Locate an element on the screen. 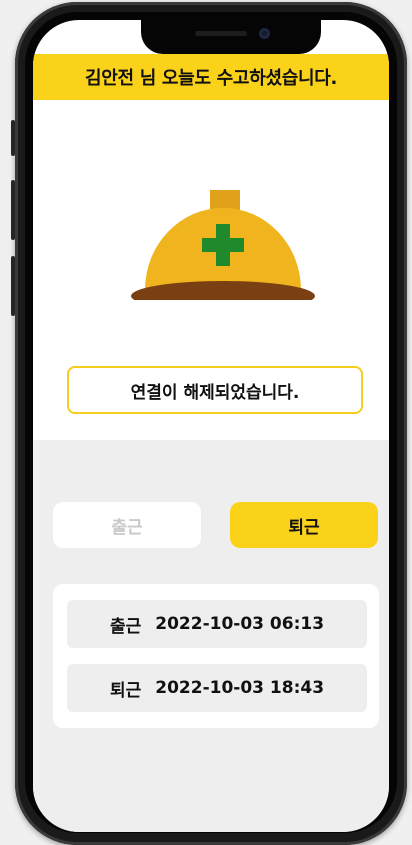  speaker-grille is located at coordinates (221, 33).